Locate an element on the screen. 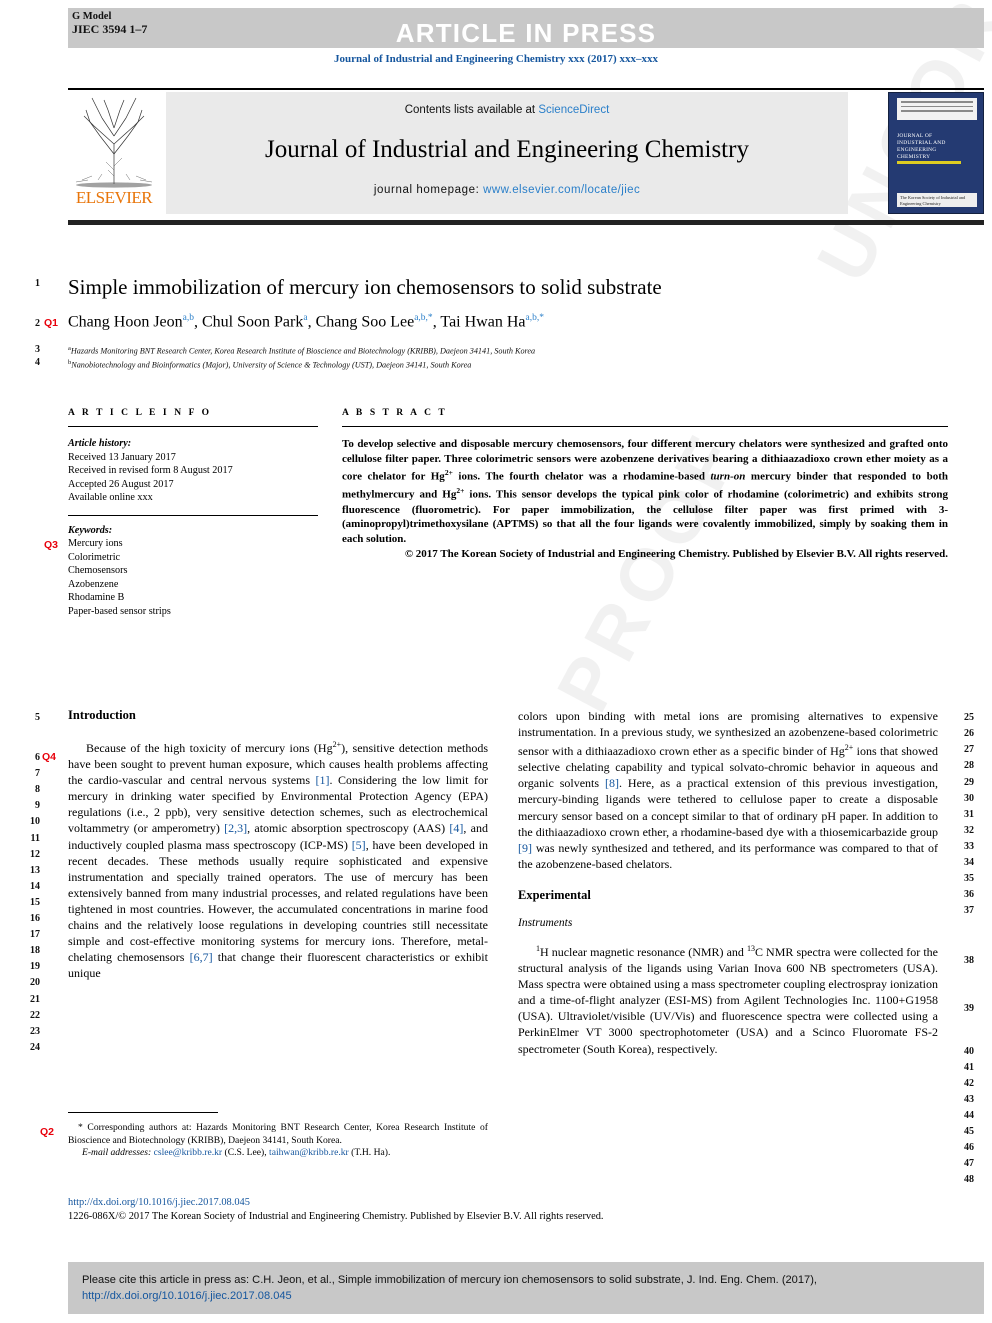  citation-ref: [2,3] is located at coordinates (235, 828).